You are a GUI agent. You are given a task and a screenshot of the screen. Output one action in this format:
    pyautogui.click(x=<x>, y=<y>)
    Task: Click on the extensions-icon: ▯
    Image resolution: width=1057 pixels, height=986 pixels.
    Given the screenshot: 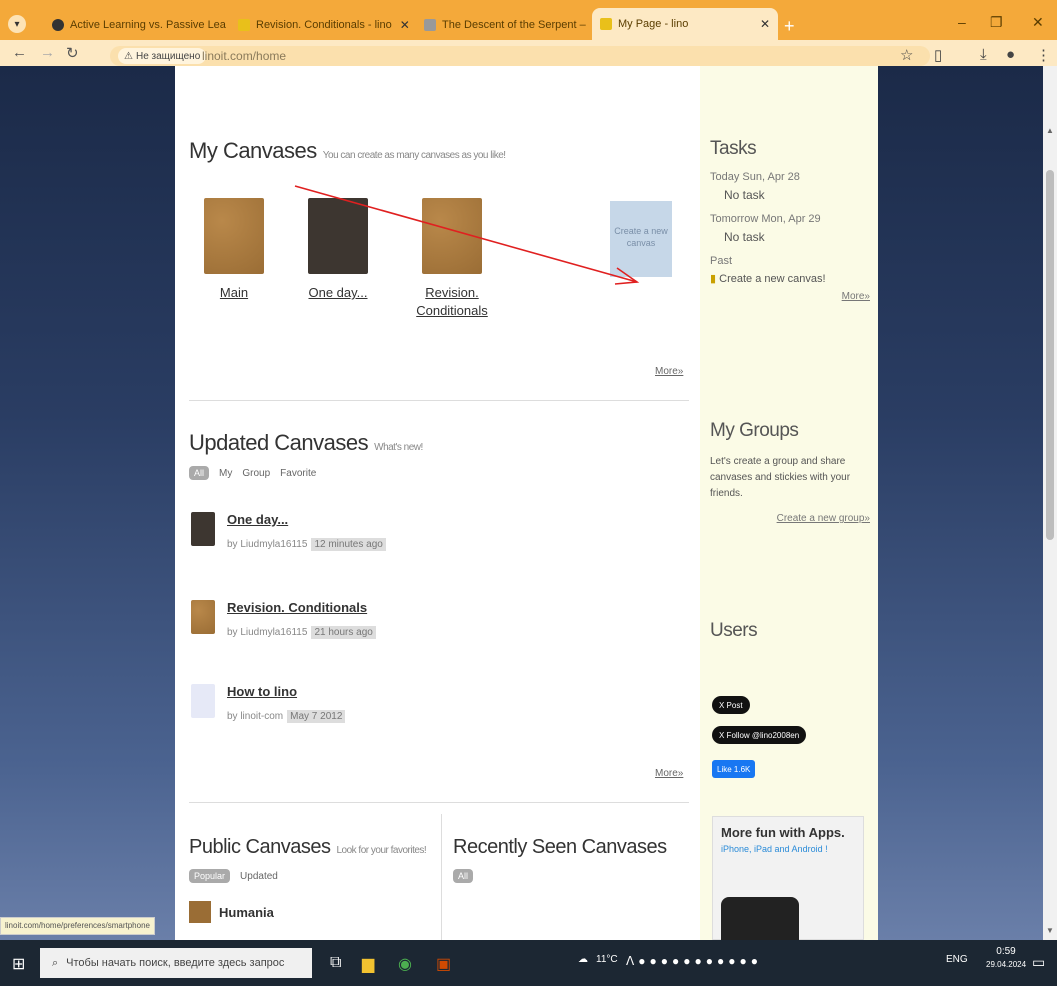 What is the action you would take?
    pyautogui.click(x=938, y=55)
    